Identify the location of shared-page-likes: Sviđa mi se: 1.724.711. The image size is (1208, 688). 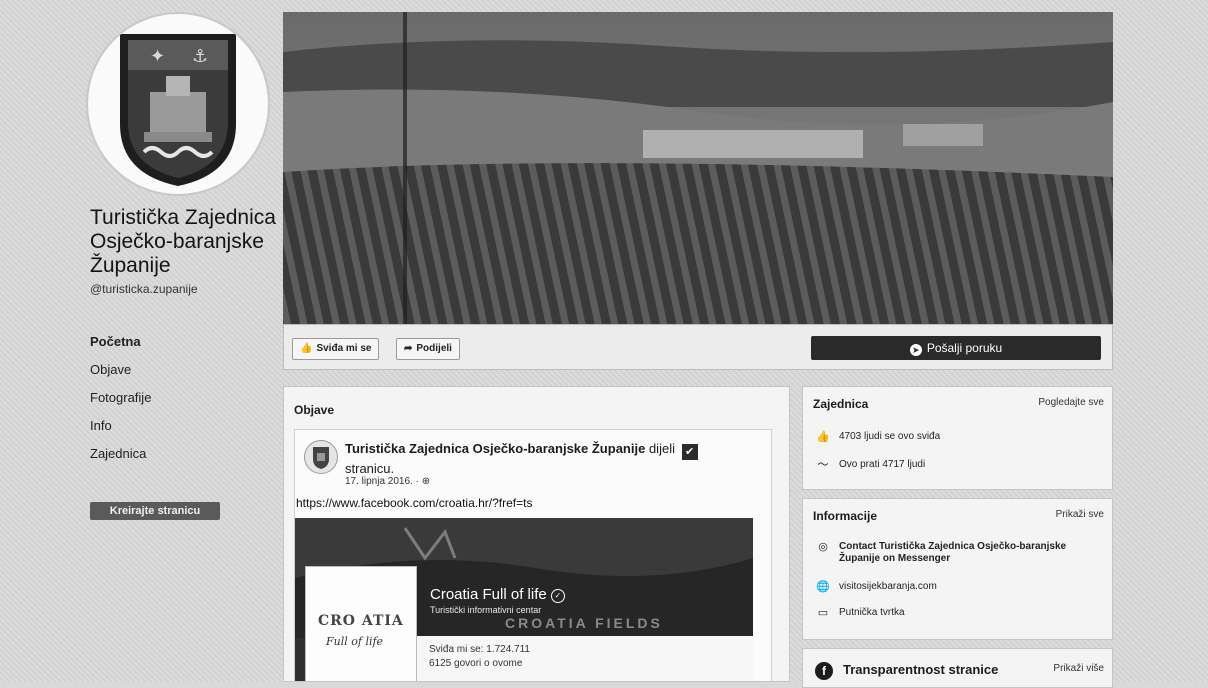
(479, 649).